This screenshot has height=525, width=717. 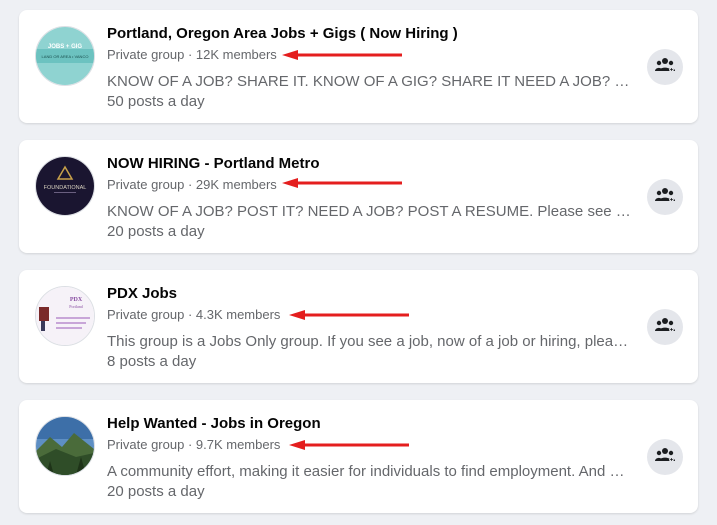 What do you see at coordinates (372, 164) in the screenshot?
I see `group-name: NOW HIRING - Portland Metro` at bounding box center [372, 164].